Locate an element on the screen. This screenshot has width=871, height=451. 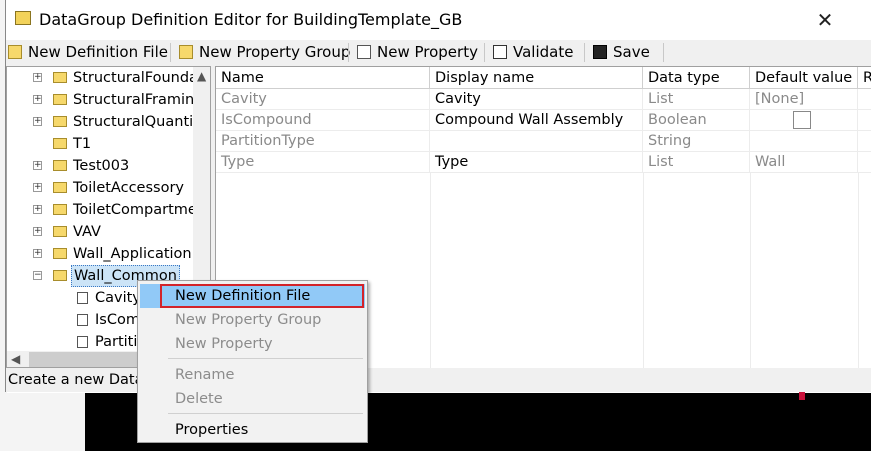
cell-default-value: [None] is located at coordinates (804, 99).